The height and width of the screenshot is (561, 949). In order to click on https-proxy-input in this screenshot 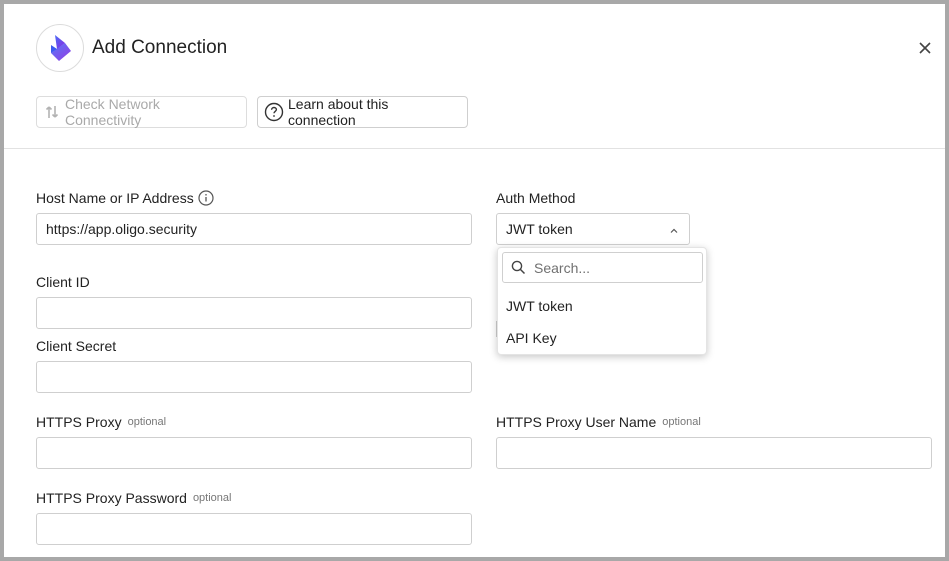, I will do `click(254, 453)`.